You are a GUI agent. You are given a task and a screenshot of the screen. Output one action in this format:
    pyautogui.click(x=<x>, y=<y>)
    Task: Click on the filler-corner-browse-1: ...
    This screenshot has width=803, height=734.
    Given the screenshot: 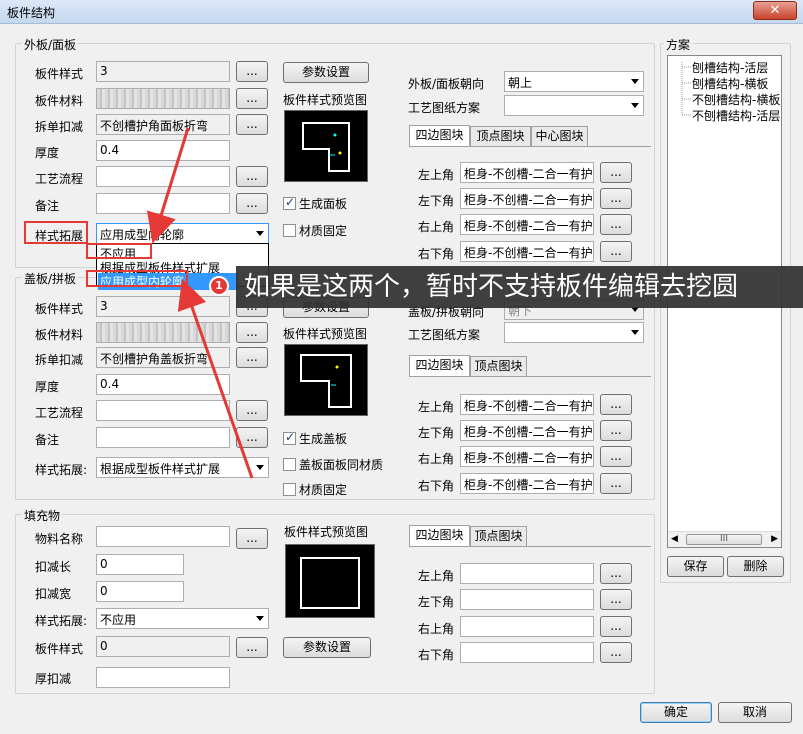 What is the action you would take?
    pyautogui.click(x=616, y=599)
    